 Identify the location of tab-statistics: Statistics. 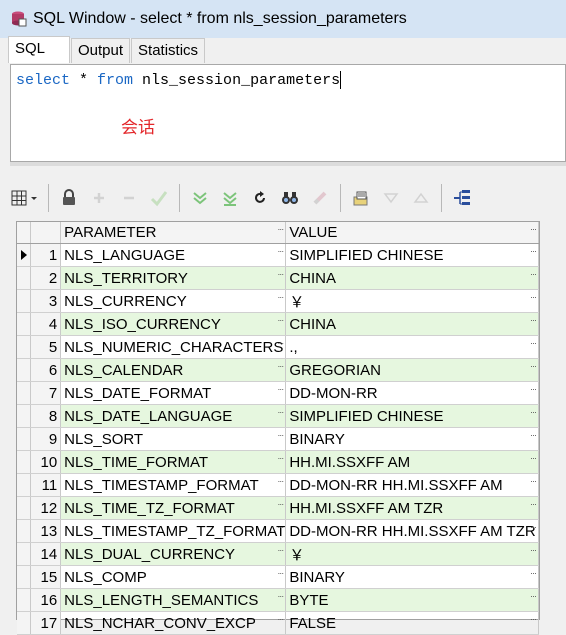
(168, 50).